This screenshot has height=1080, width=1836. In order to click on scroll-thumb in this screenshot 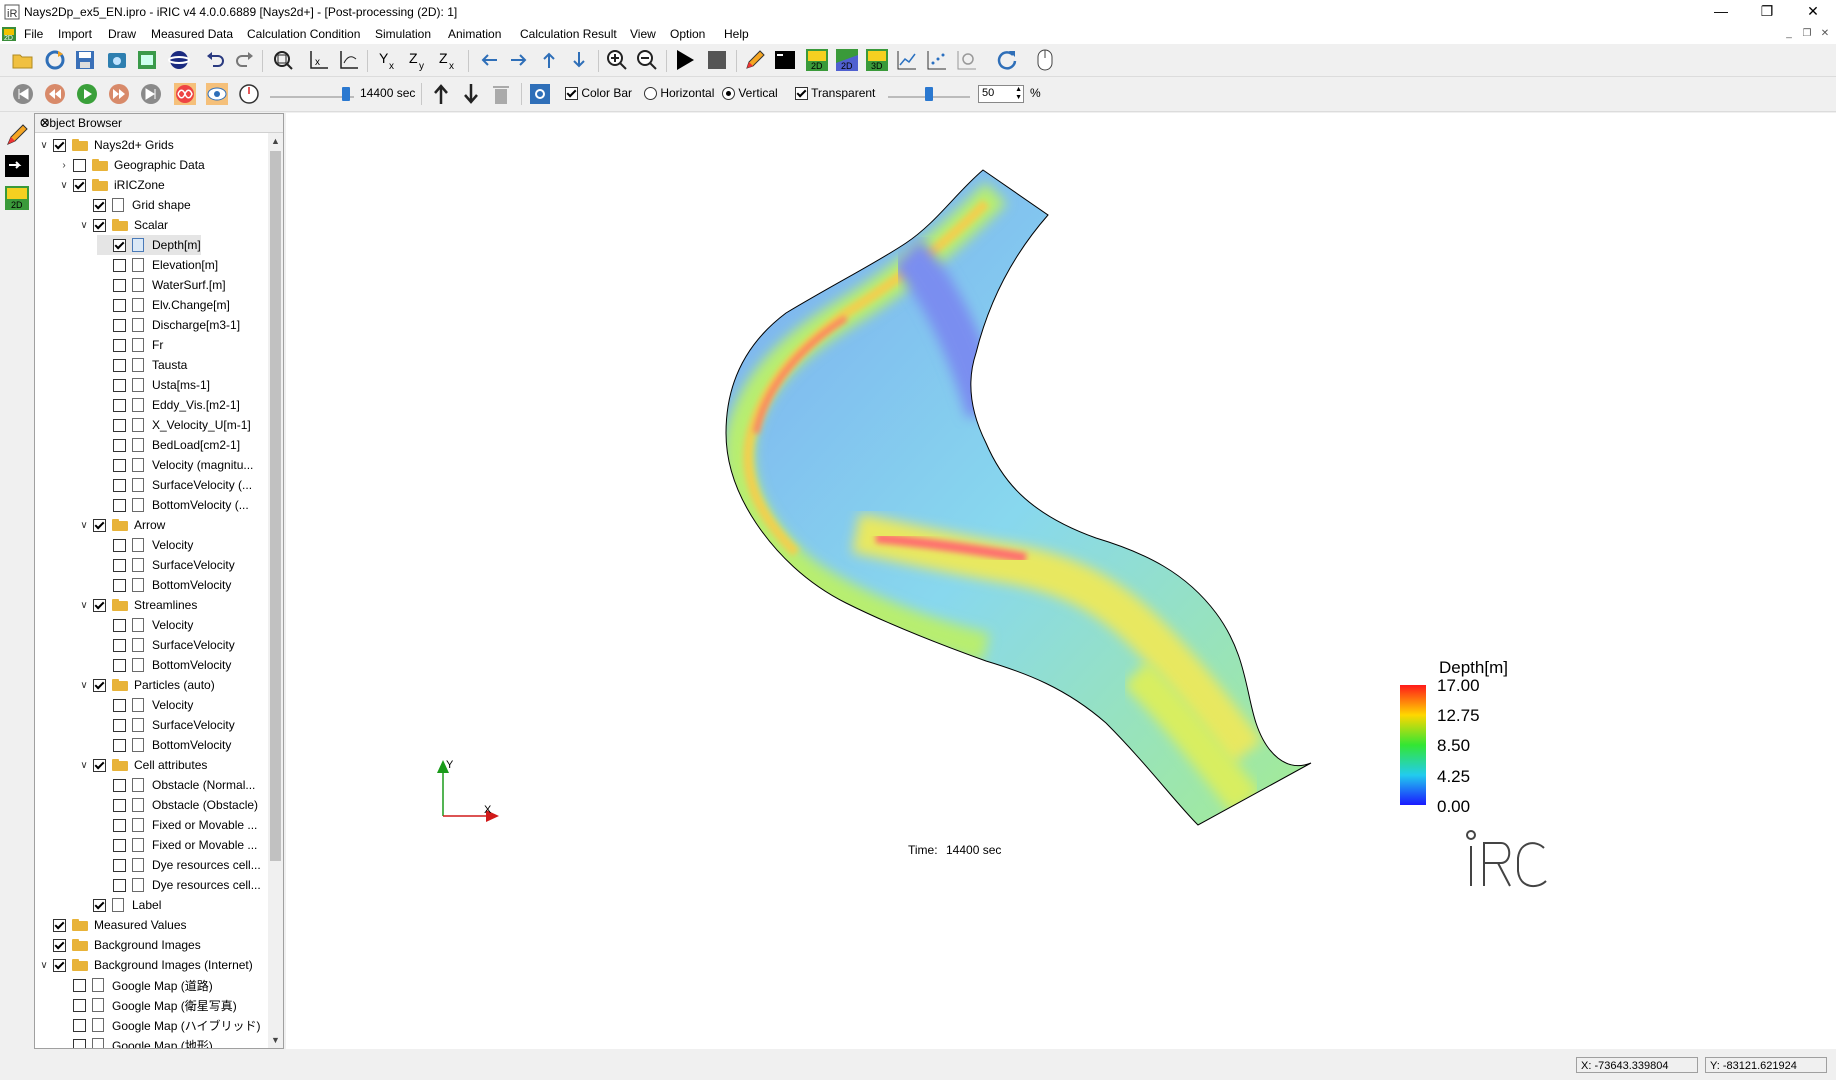, I will do `click(275, 506)`.